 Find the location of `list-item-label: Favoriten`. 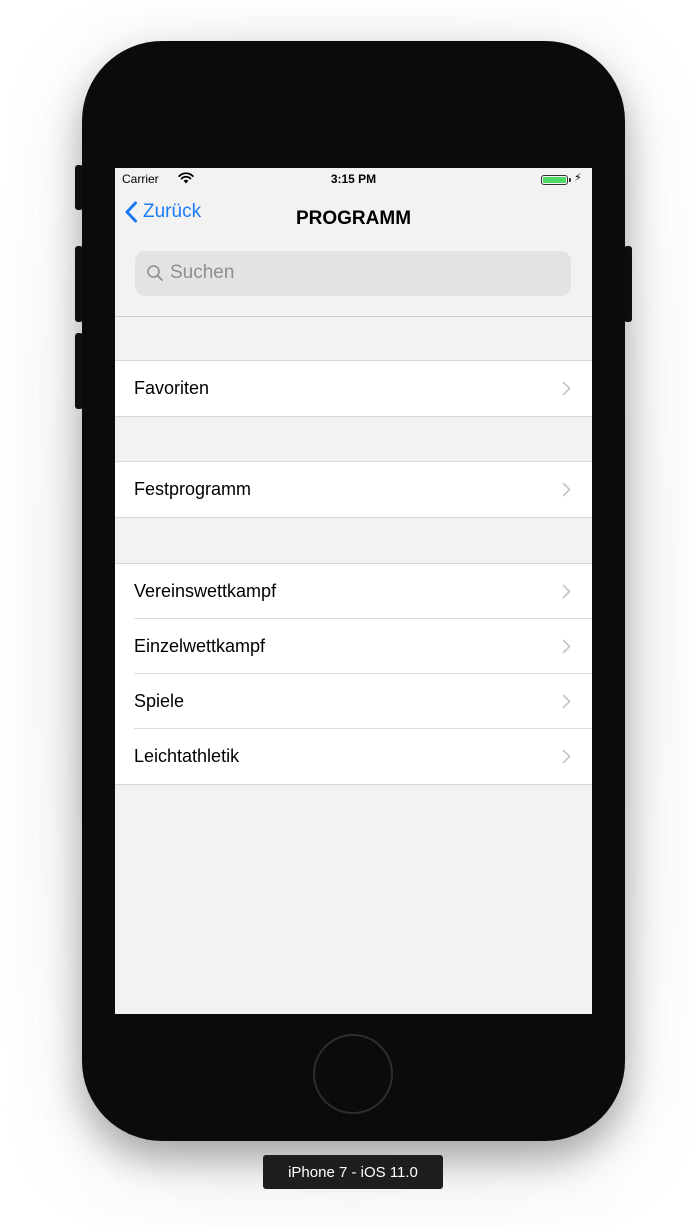

list-item-label: Favoriten is located at coordinates (172, 388).